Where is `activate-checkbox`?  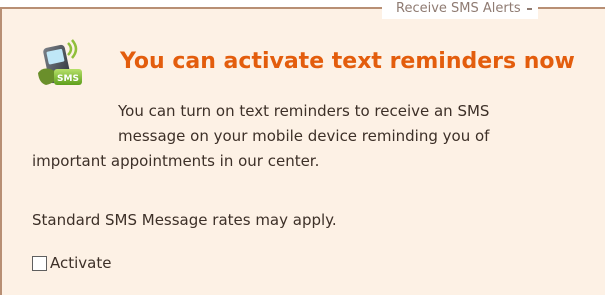
activate-checkbox is located at coordinates (39, 263).